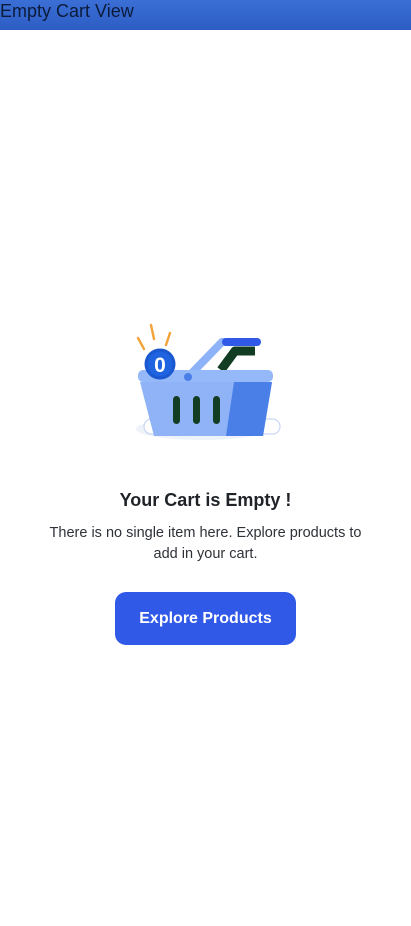  What do you see at coordinates (67, 11) in the screenshot?
I see `app-bar-title: Empty Cart View` at bounding box center [67, 11].